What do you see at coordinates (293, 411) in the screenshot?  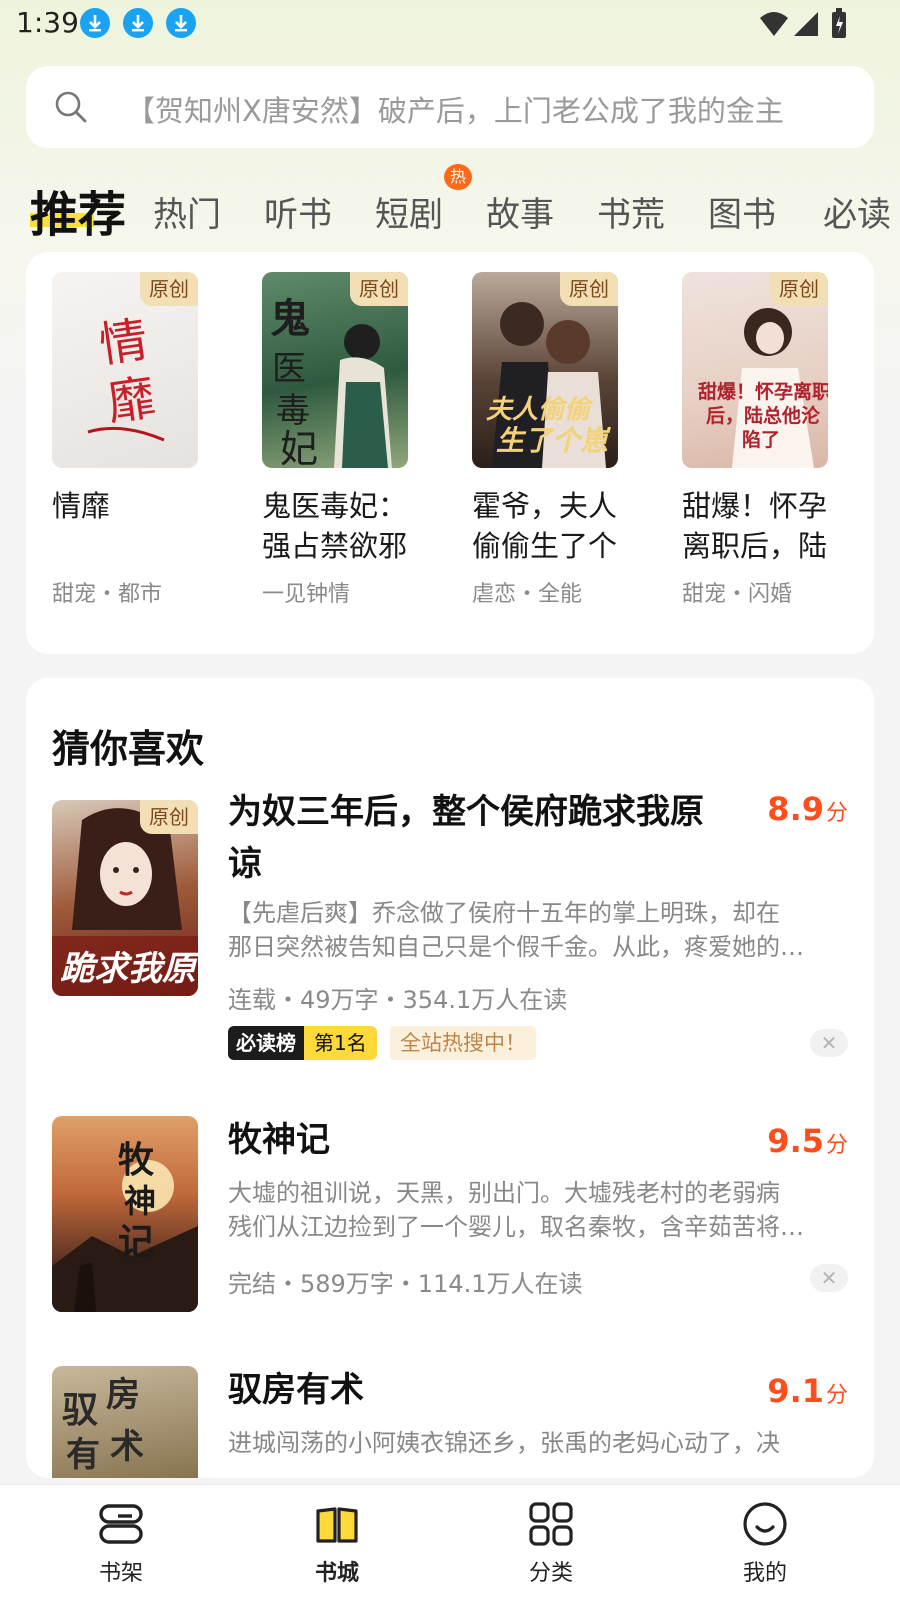 I see `svg-text: 毒` at bounding box center [293, 411].